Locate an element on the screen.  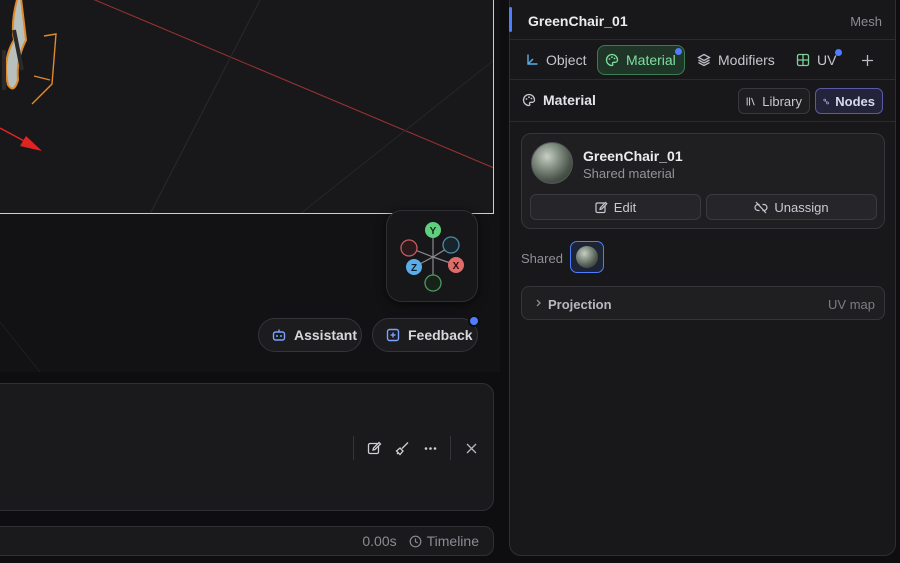
axis-gizmo-icon: Y Z X is located at coordinates (432, 257).